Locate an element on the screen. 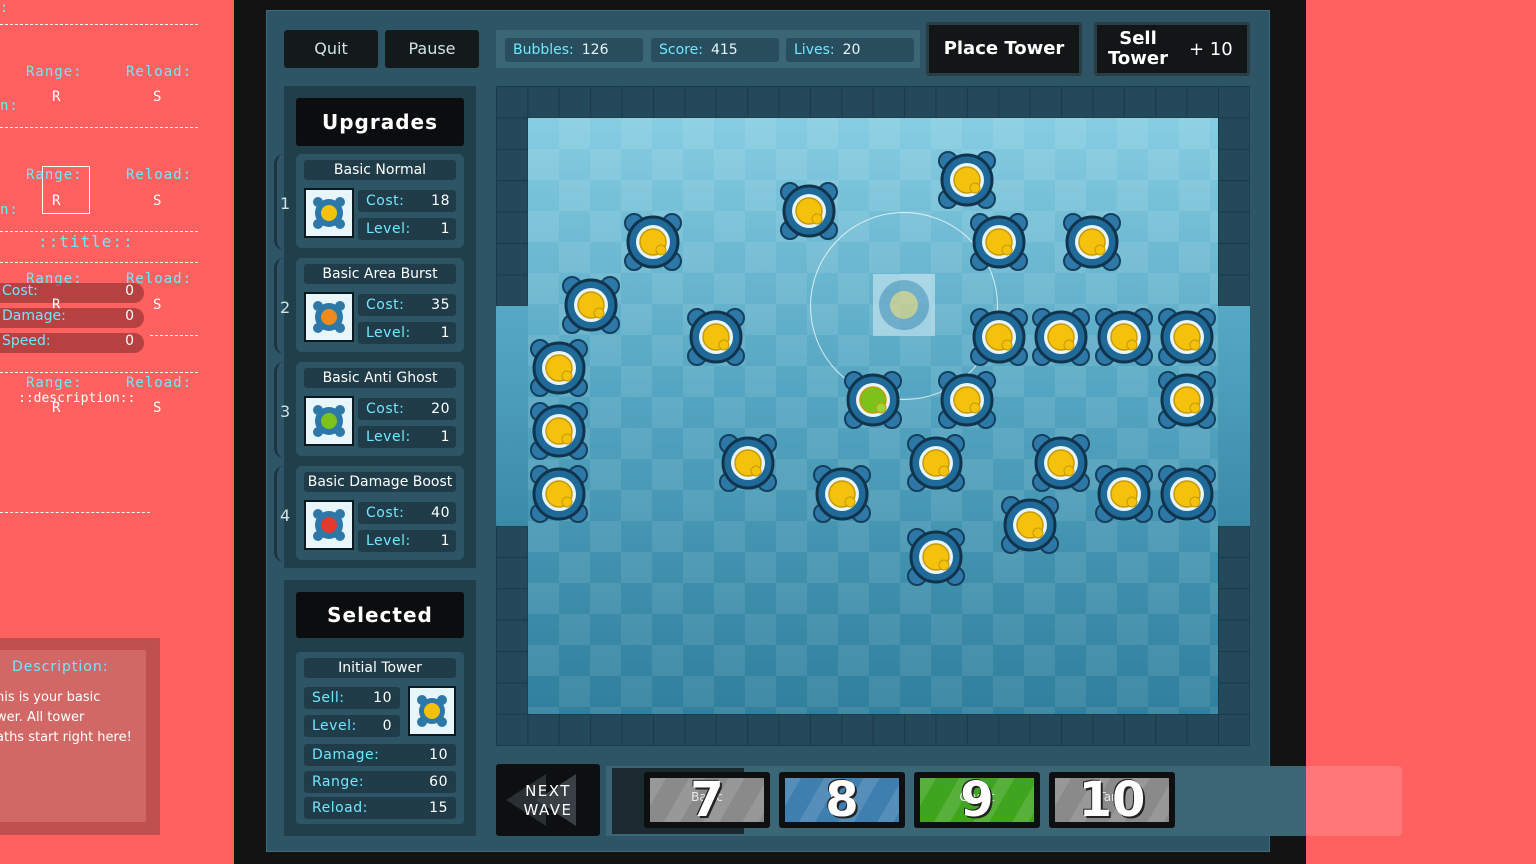 Image resolution: width=1536 pixels, height=864 pixels. wave-slot-empty is located at coordinates (1354, 801).